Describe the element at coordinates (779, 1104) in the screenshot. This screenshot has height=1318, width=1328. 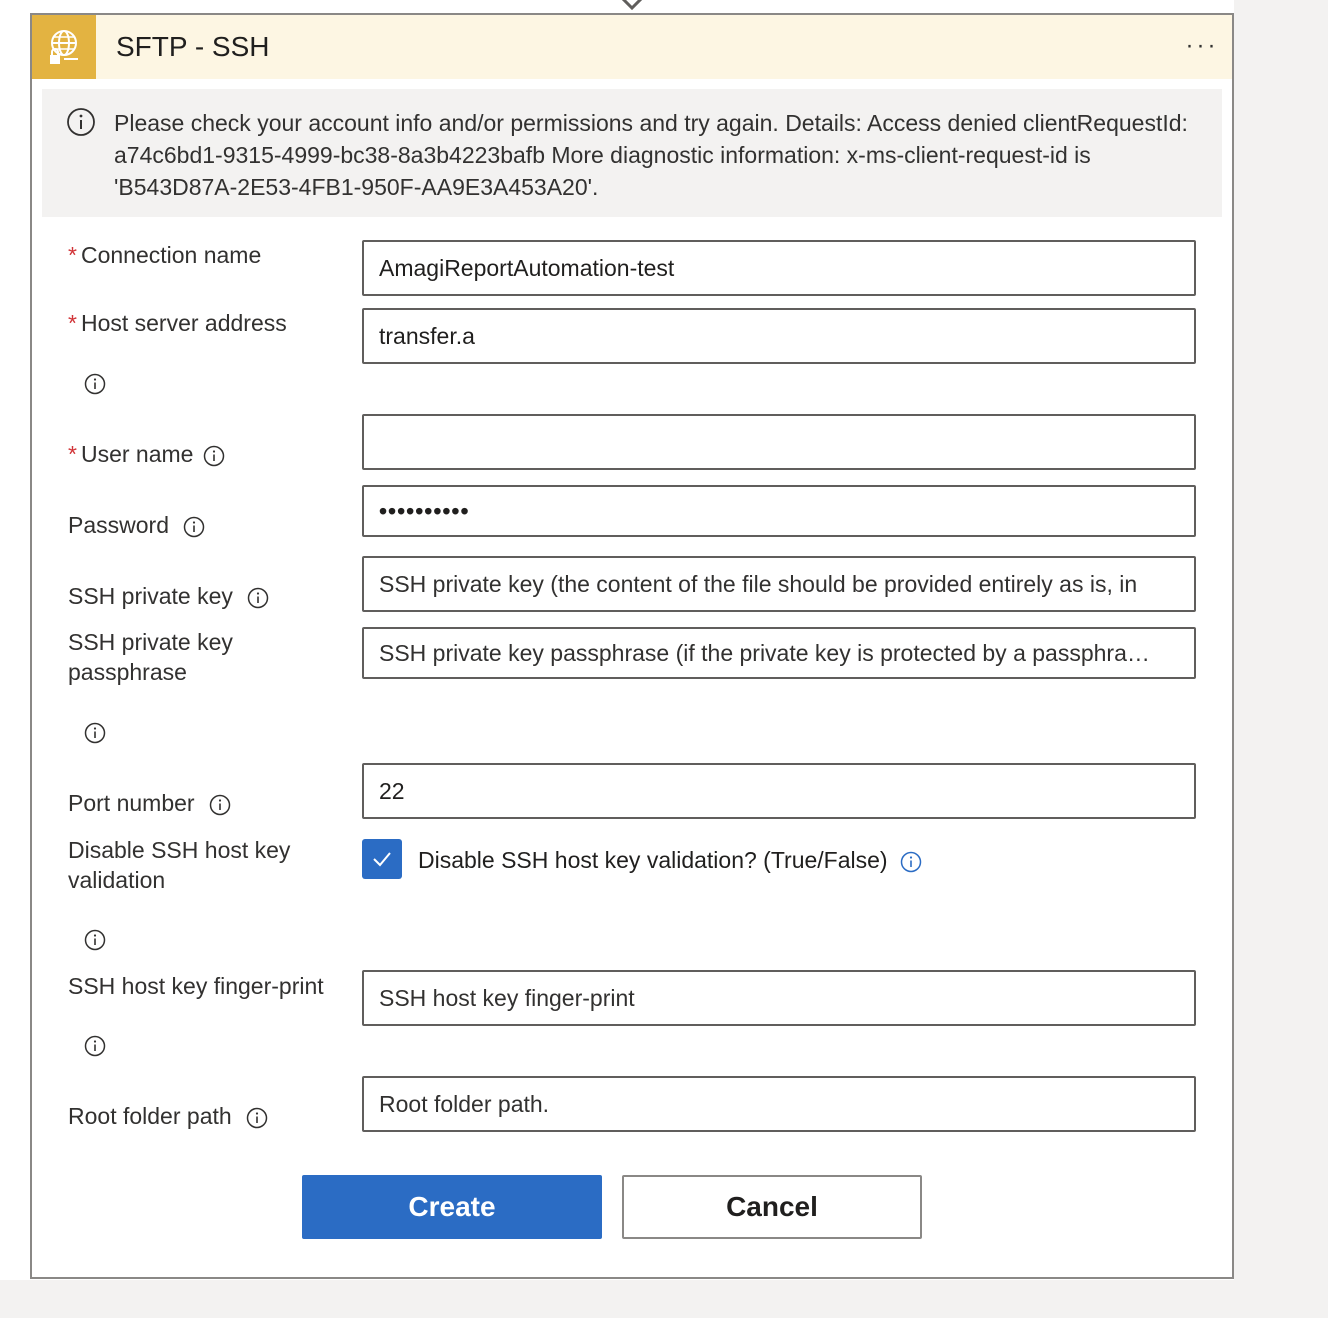
I see `root-folder-input` at that location.